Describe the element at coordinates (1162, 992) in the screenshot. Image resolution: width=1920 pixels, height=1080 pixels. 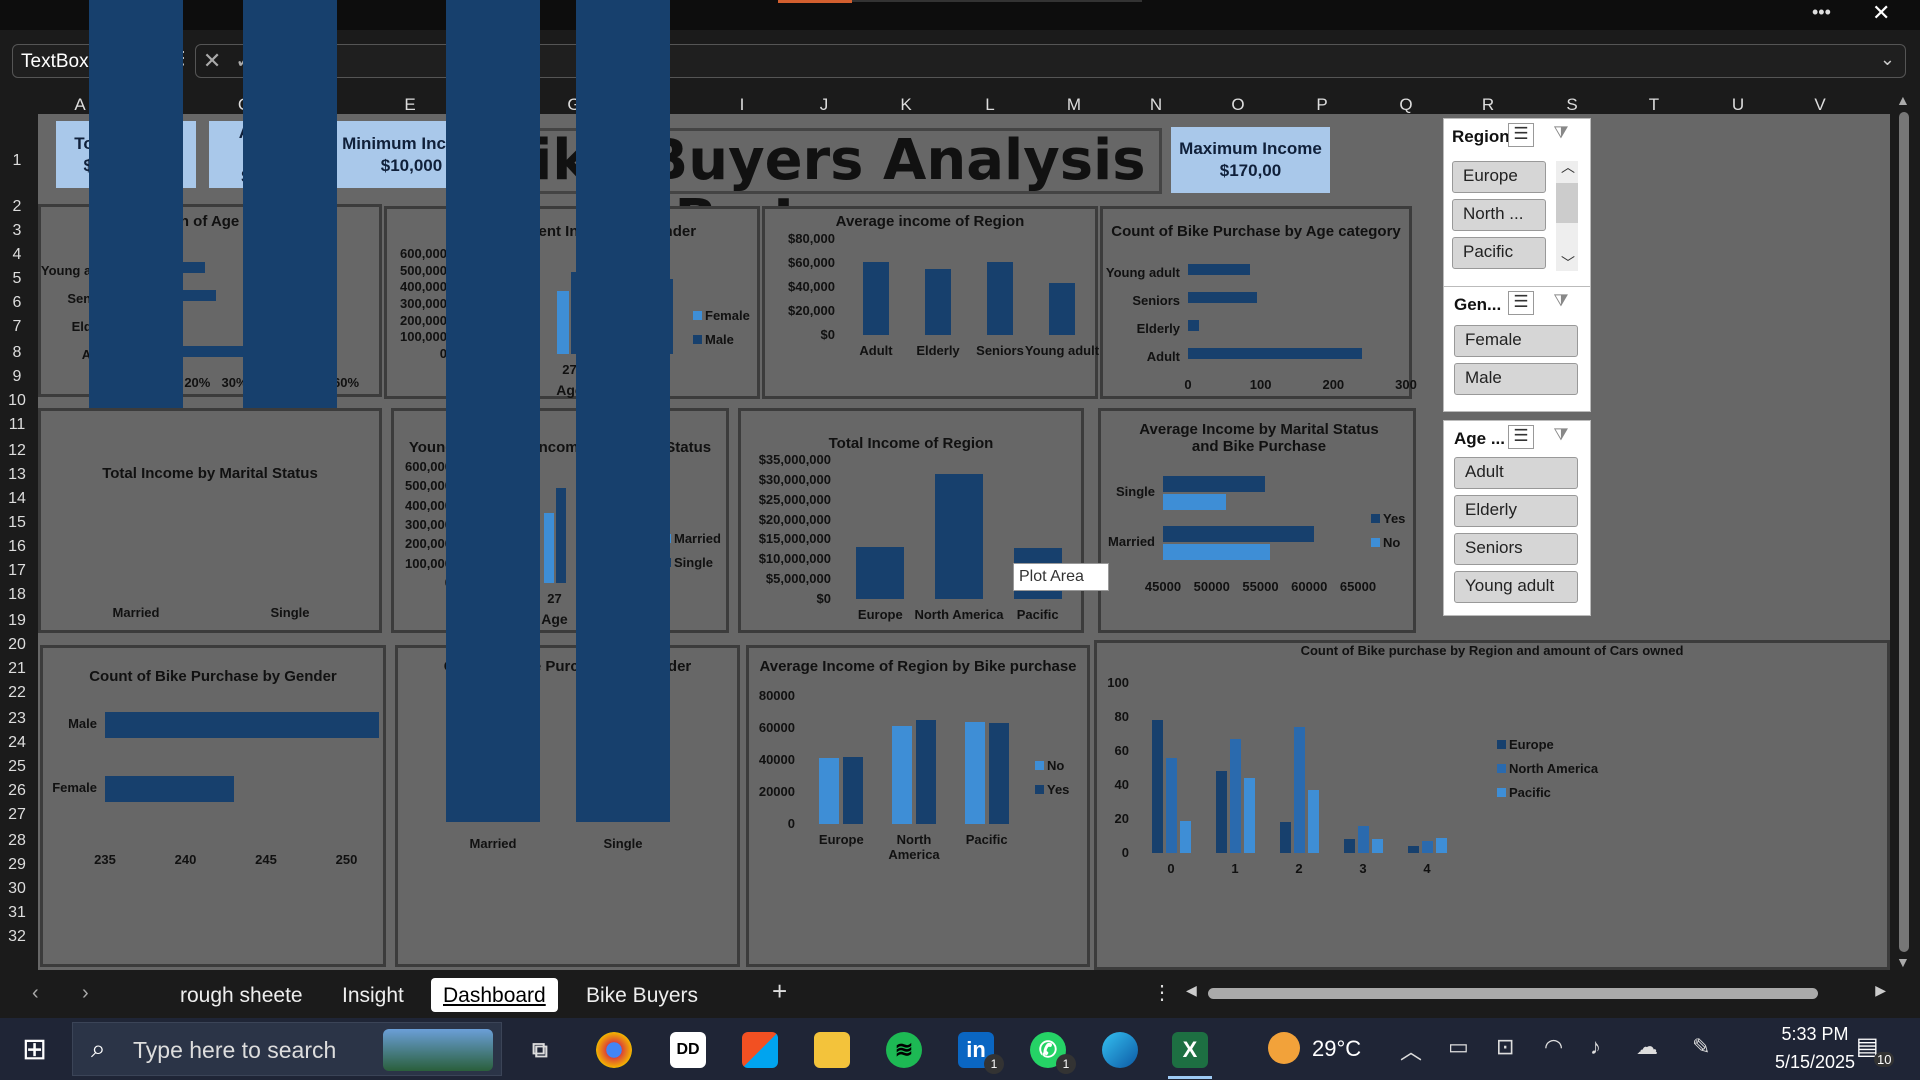
I see `tabs-more-icon: ⋮` at that location.